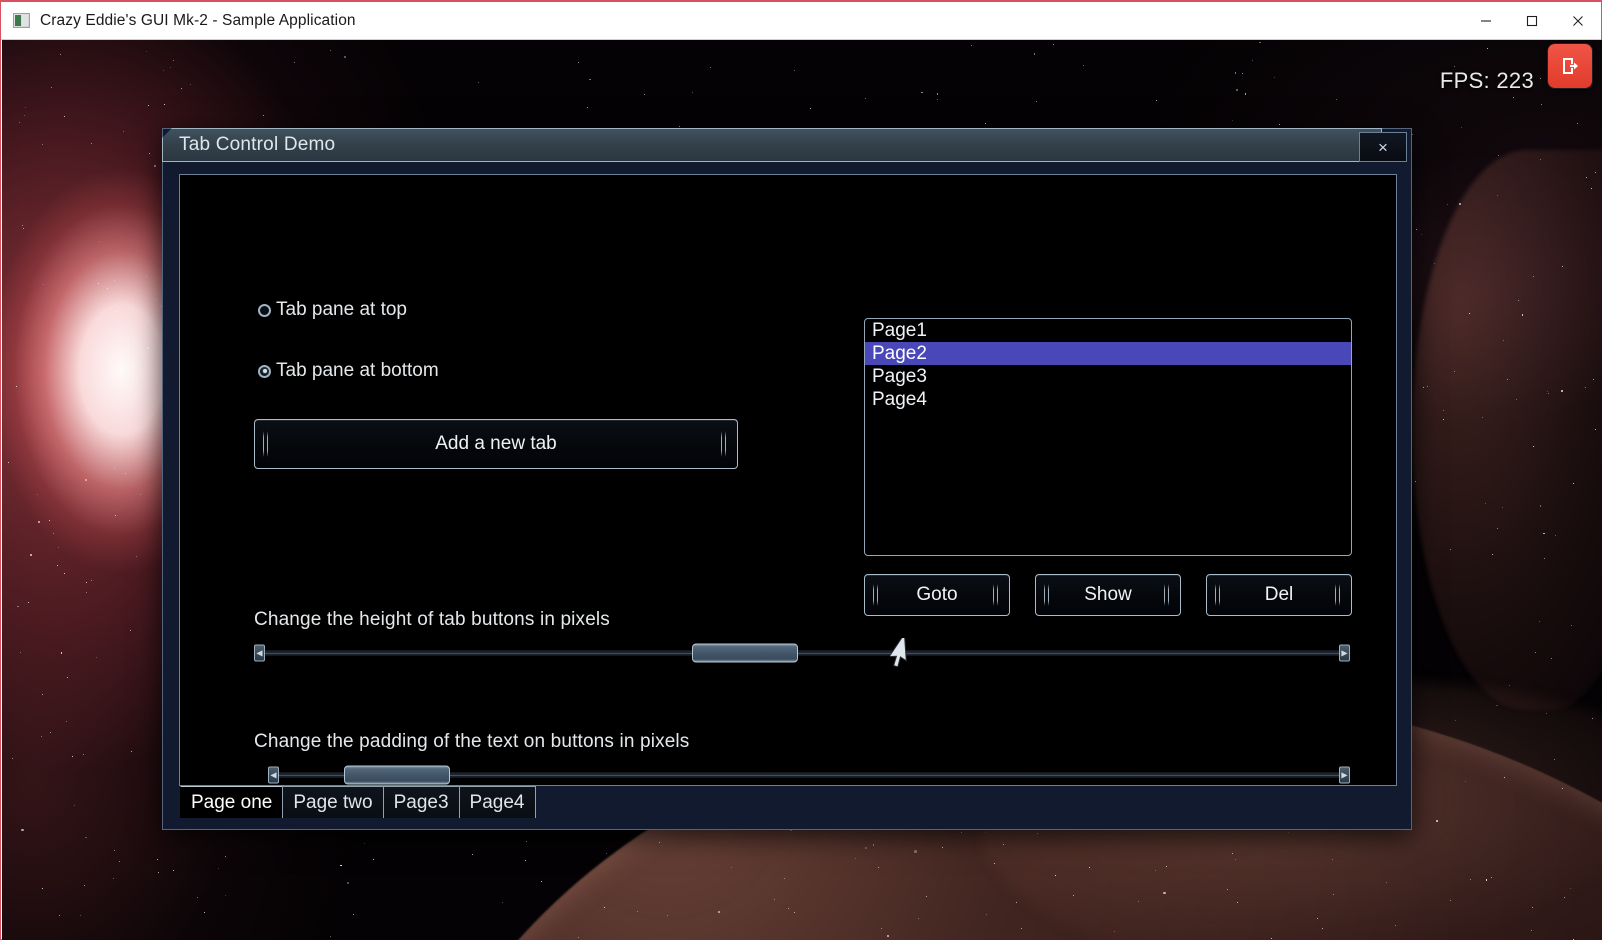  I want to click on tab-page3: Page3, so click(421, 802).